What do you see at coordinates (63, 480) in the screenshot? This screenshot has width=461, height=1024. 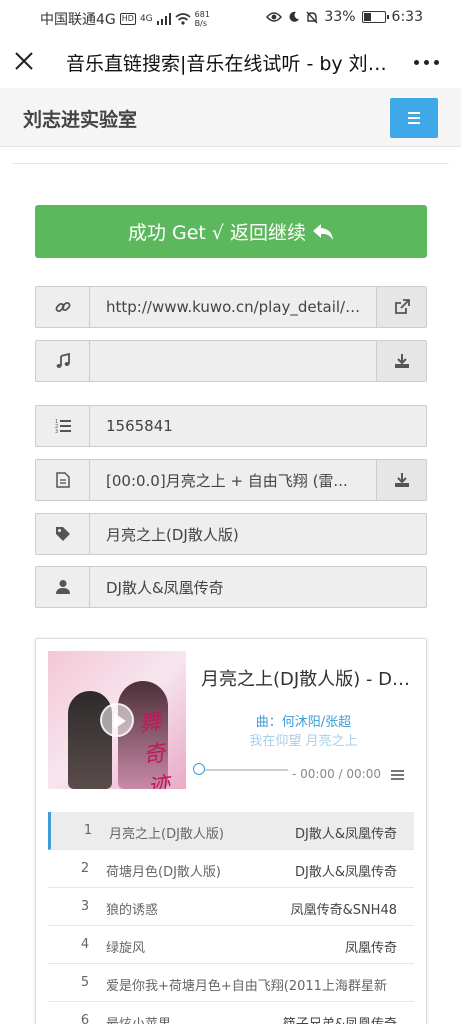 I see `file-text-icon` at bounding box center [63, 480].